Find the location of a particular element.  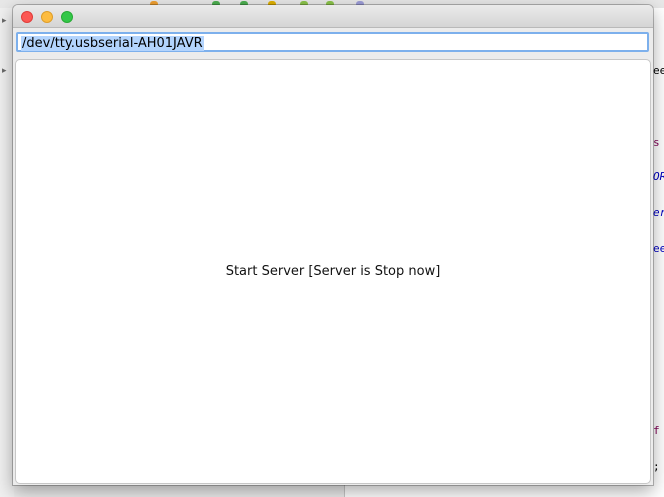

start-server-label: Start Server [Server is Stop now] is located at coordinates (333, 271).